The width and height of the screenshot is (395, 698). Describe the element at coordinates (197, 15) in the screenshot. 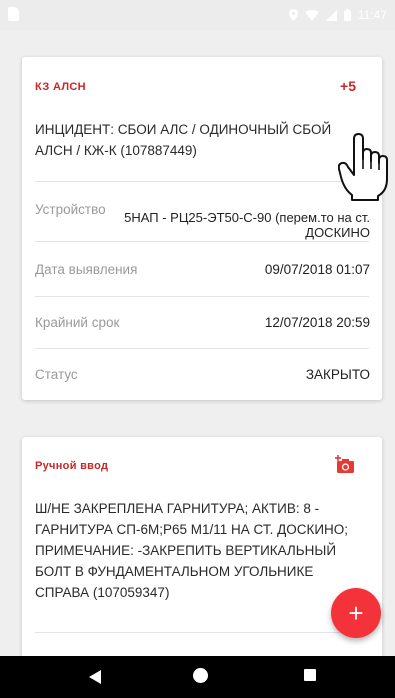

I see `status-bar: 11:47` at that location.